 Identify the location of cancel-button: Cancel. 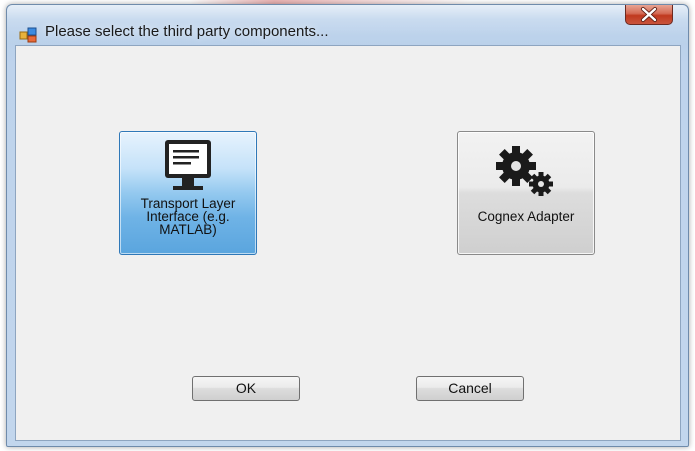
(470, 388).